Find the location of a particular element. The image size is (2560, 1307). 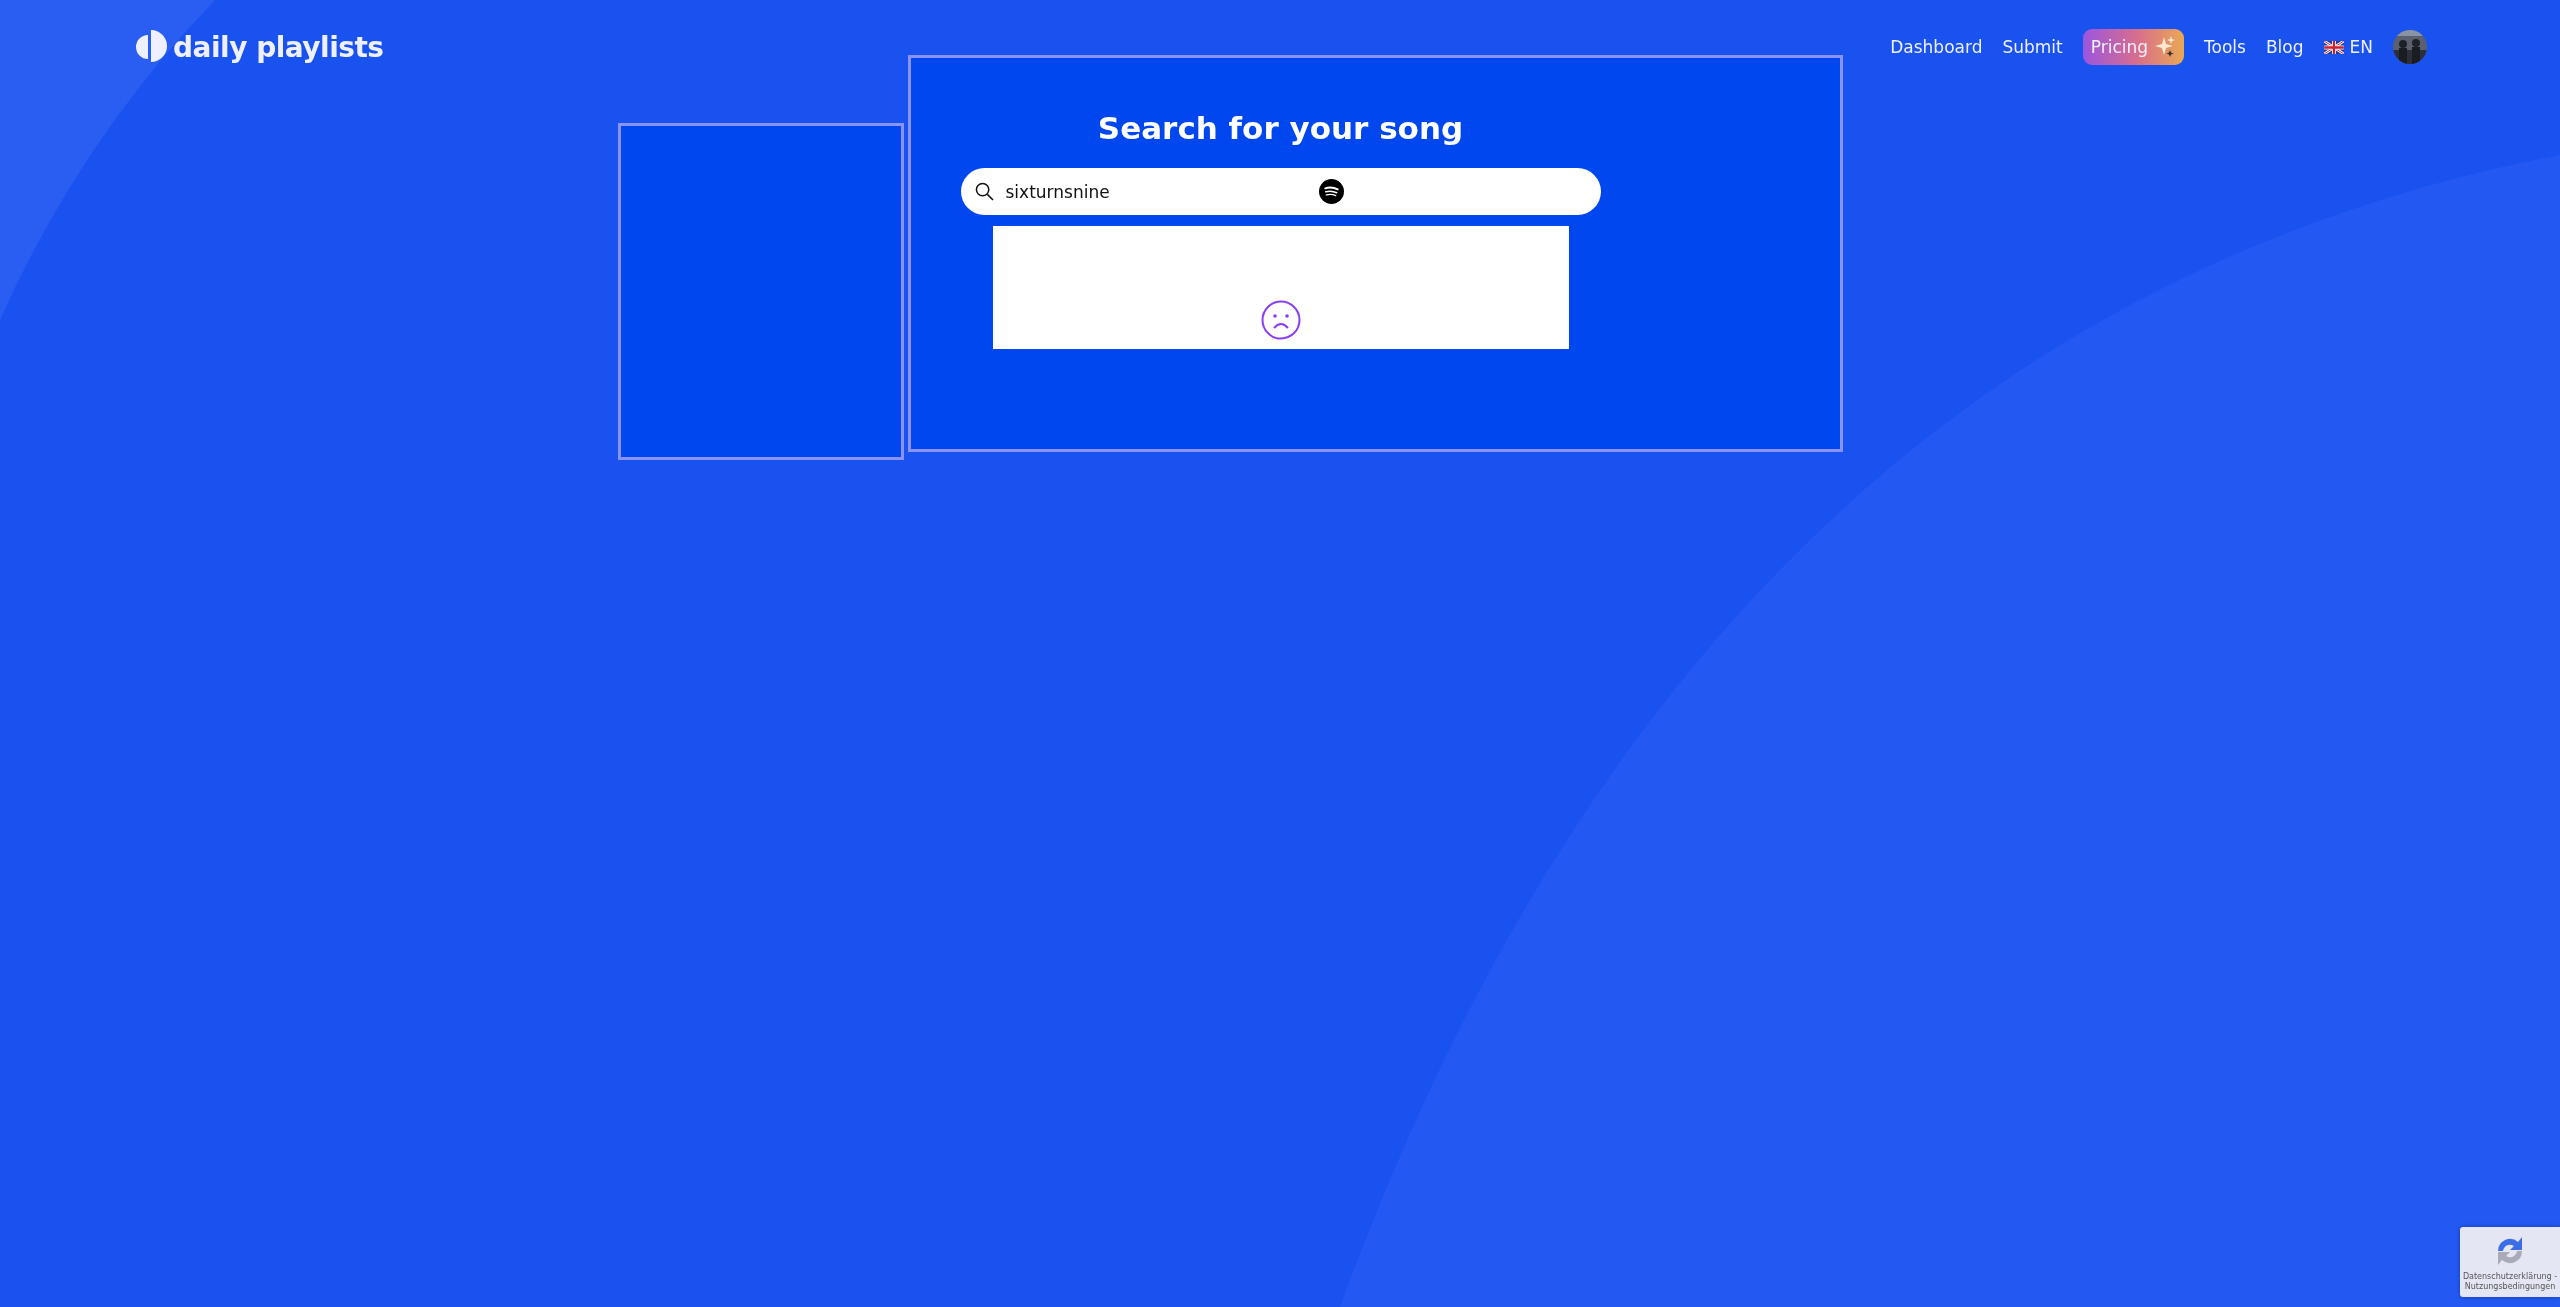

logo-icon is located at coordinates (151, 47).